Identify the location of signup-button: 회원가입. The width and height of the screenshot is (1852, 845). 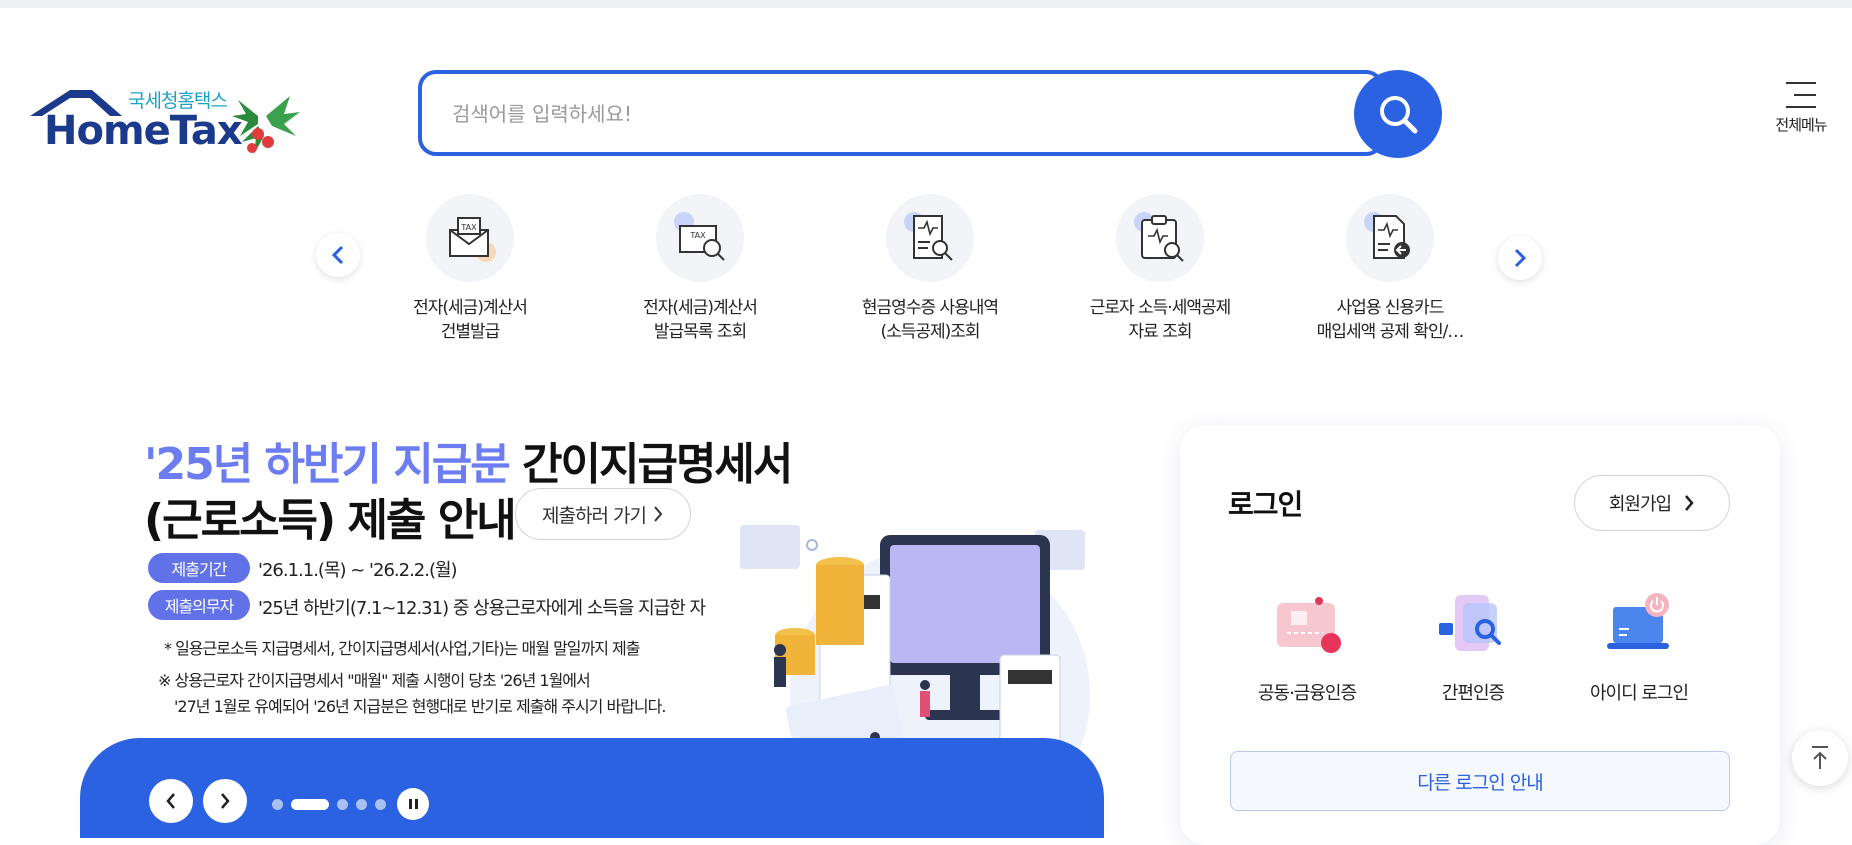
(1652, 503).